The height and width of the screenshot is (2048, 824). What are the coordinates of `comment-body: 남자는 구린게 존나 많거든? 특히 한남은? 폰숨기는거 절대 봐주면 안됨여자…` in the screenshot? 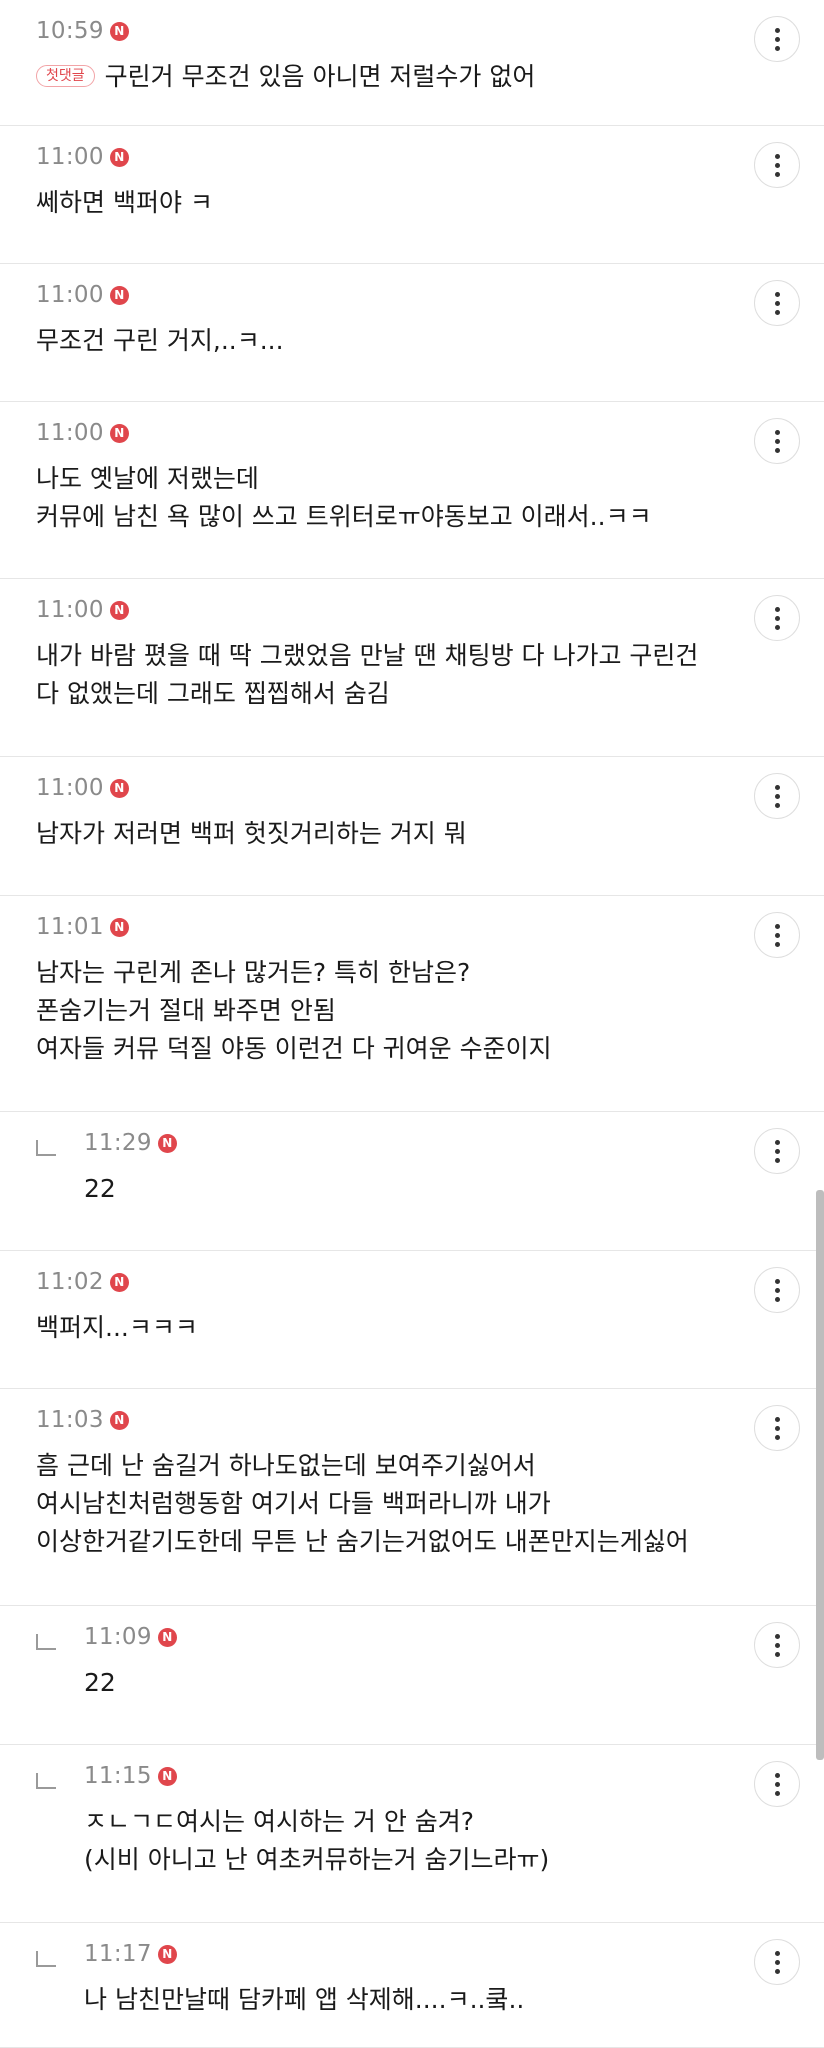 It's located at (430, 1011).